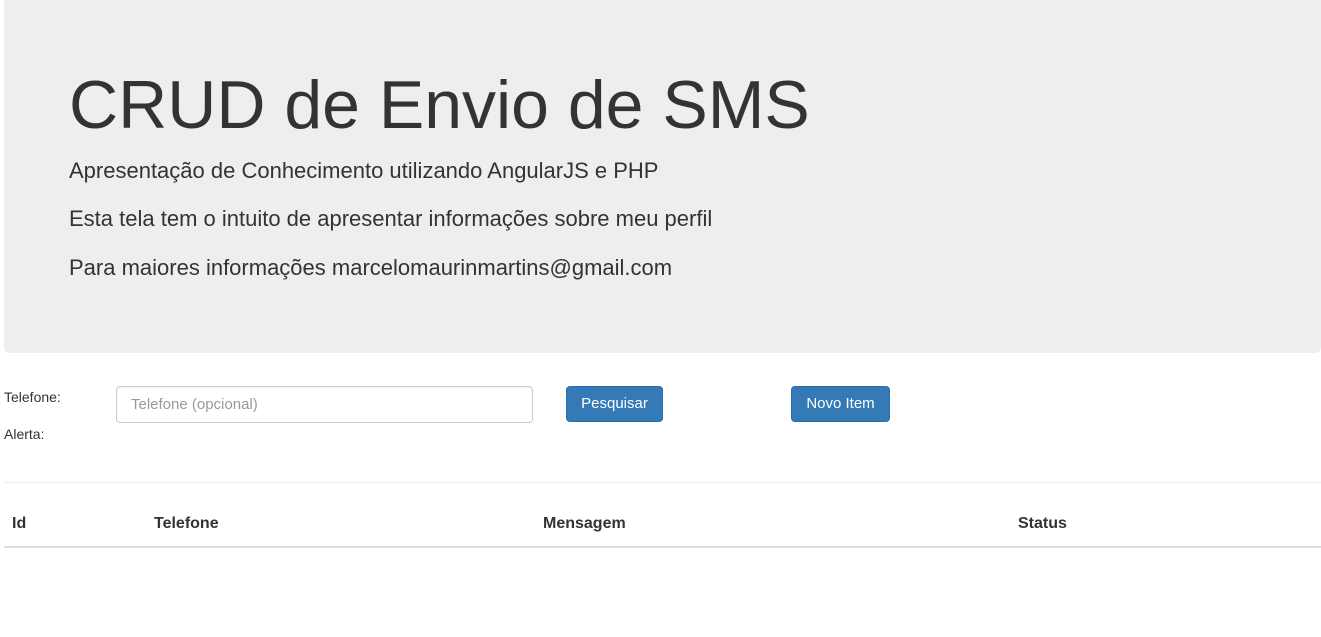 This screenshot has width=1321, height=637. Describe the element at coordinates (24, 434) in the screenshot. I see `alerta-label: Alerta:` at that location.